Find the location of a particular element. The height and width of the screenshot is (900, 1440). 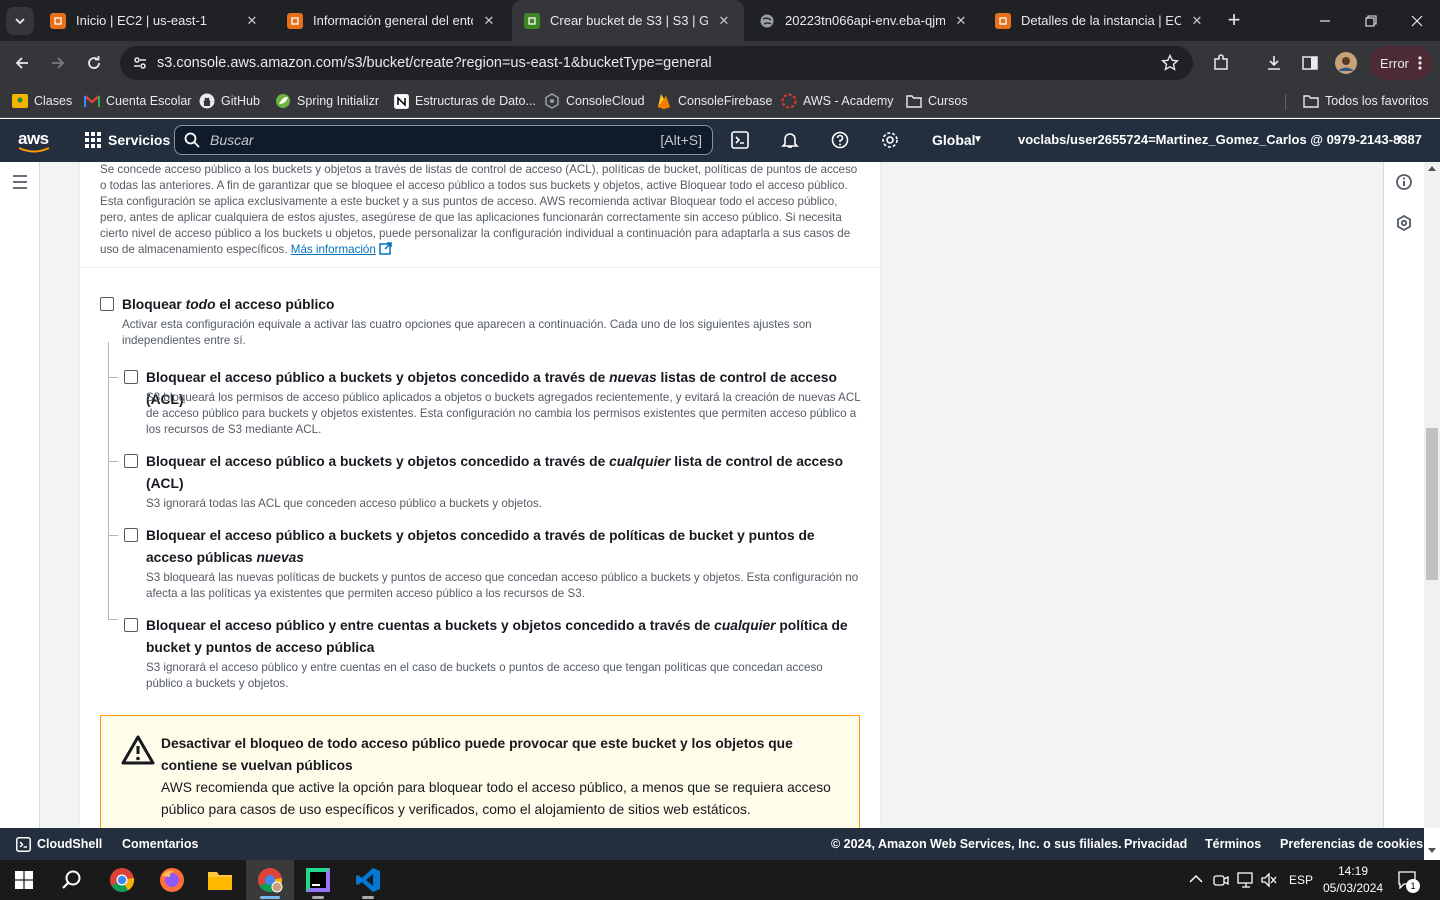

block-all-checkbox is located at coordinates (107, 304).